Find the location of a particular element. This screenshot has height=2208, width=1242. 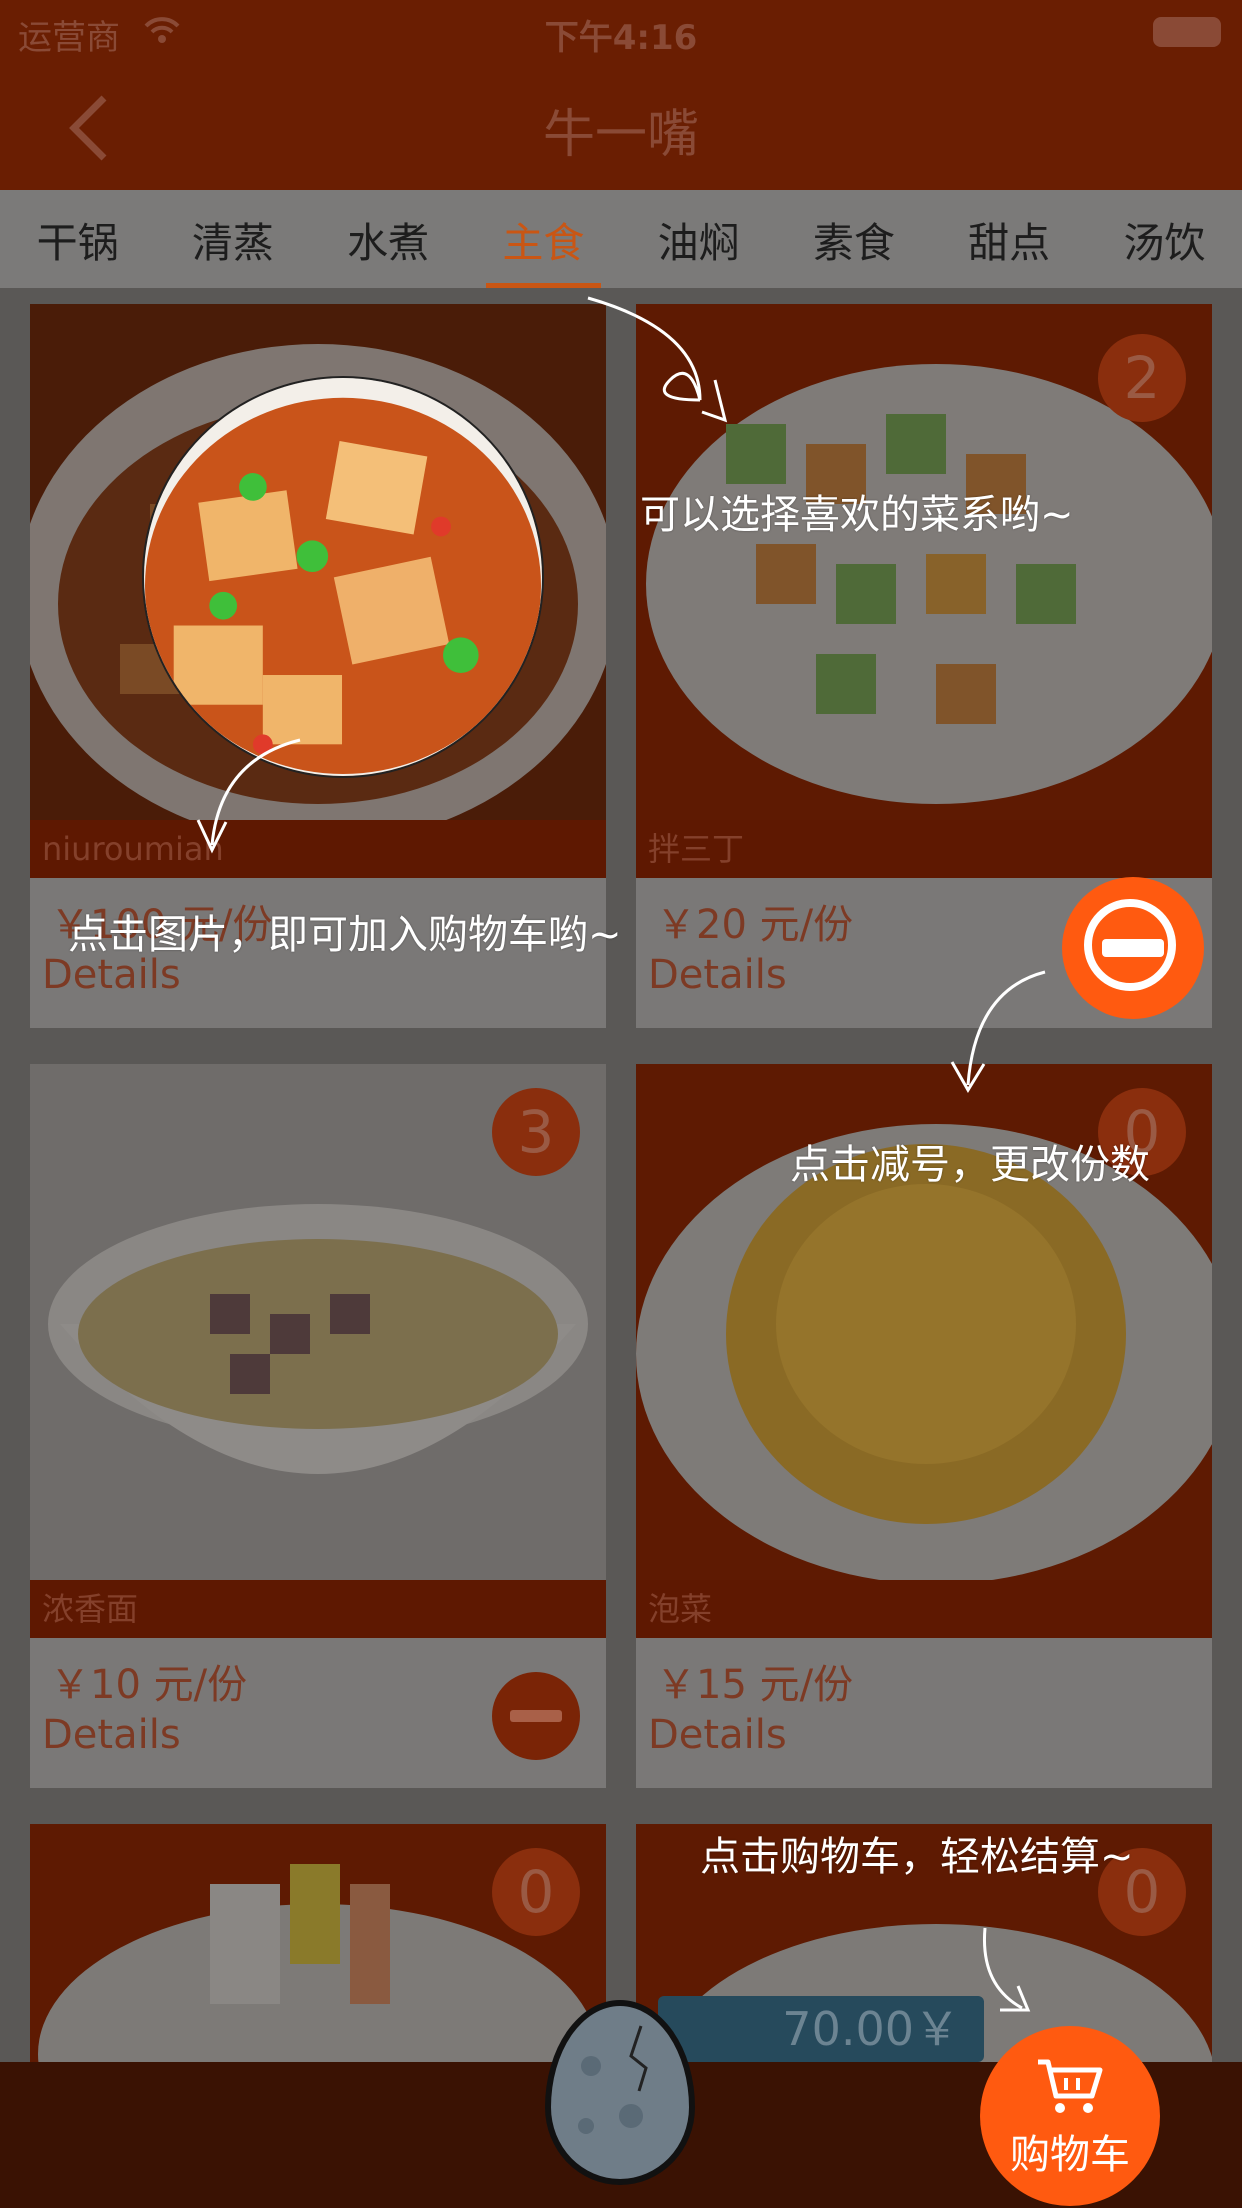

cart-icon is located at coordinates (1070, 2086).